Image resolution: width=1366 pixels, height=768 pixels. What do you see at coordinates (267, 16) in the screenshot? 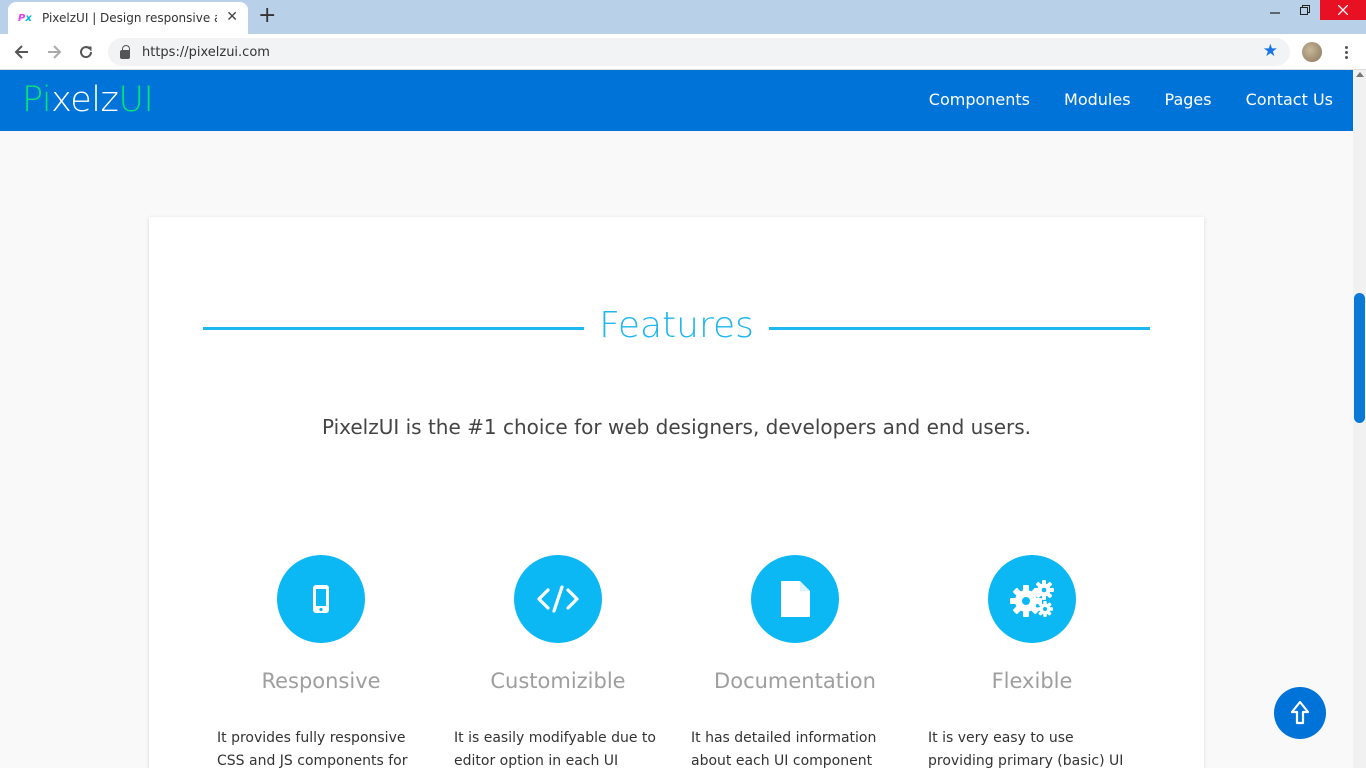
I see `new-tab-button: +` at bounding box center [267, 16].